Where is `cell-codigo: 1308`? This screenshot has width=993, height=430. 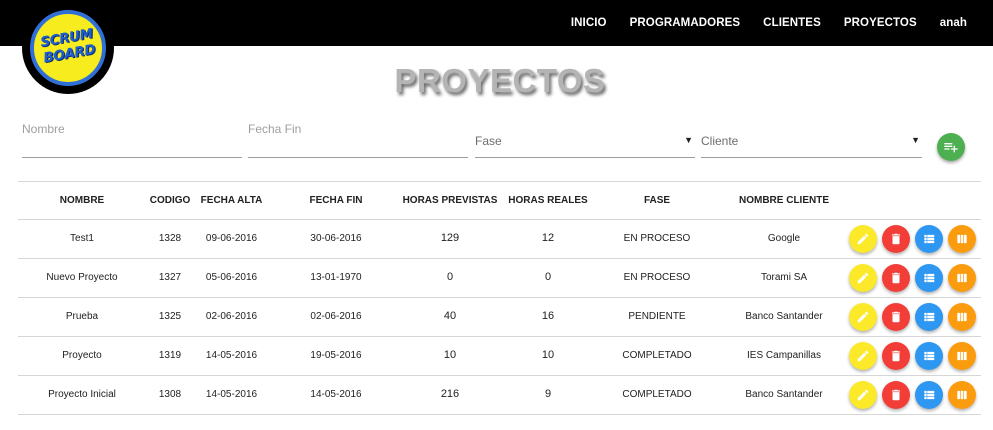
cell-codigo: 1308 is located at coordinates (170, 394).